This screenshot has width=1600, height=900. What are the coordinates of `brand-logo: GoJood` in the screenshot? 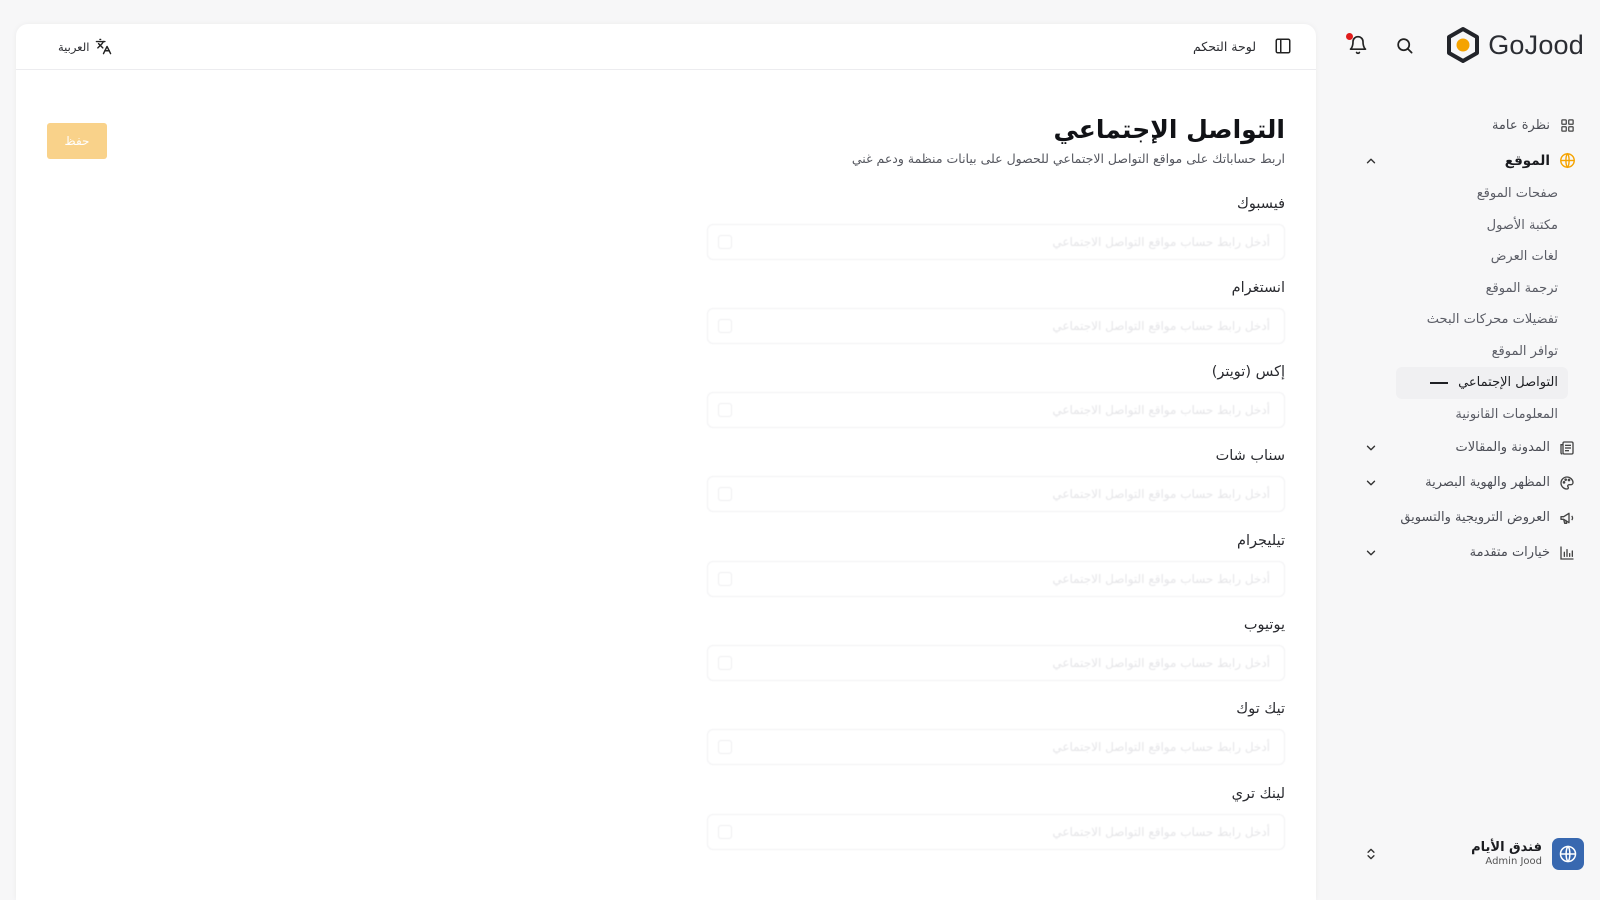 It's located at (1514, 45).